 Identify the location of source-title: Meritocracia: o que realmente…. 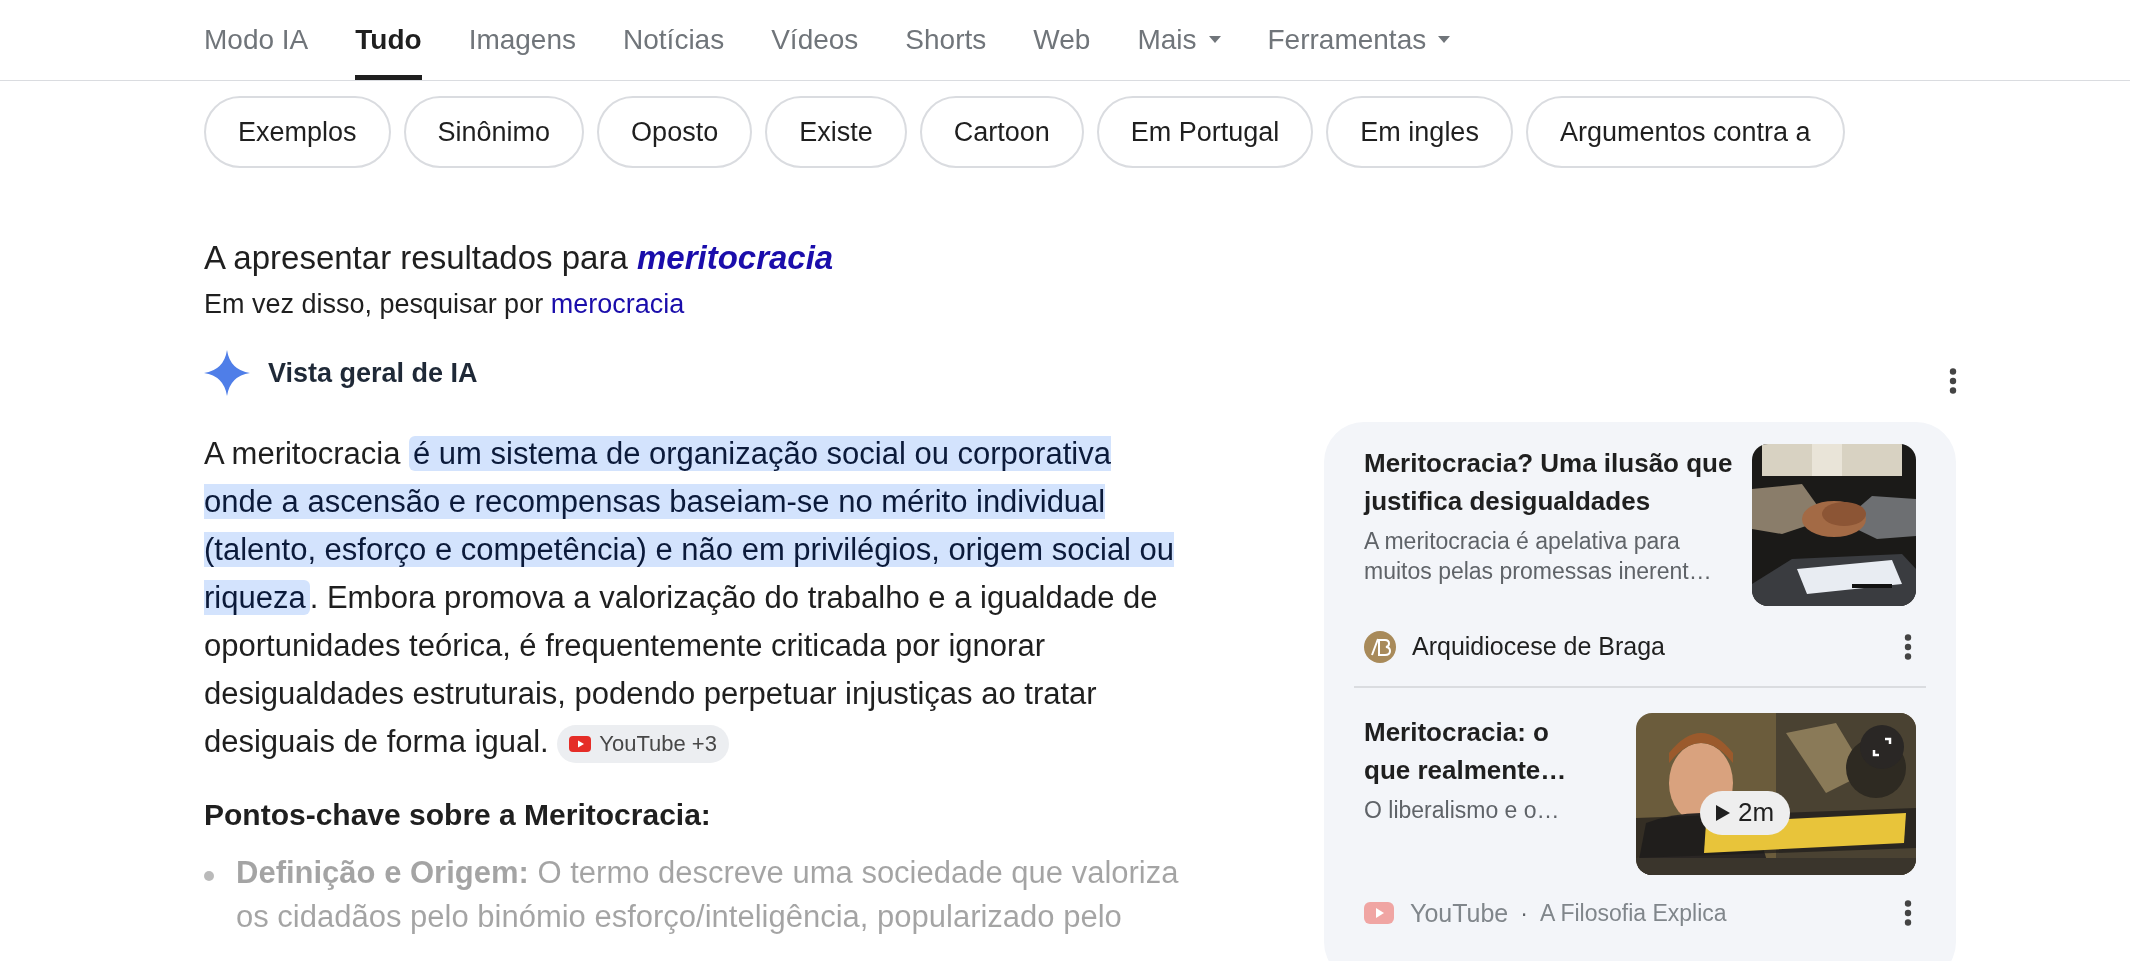
(1479, 750).